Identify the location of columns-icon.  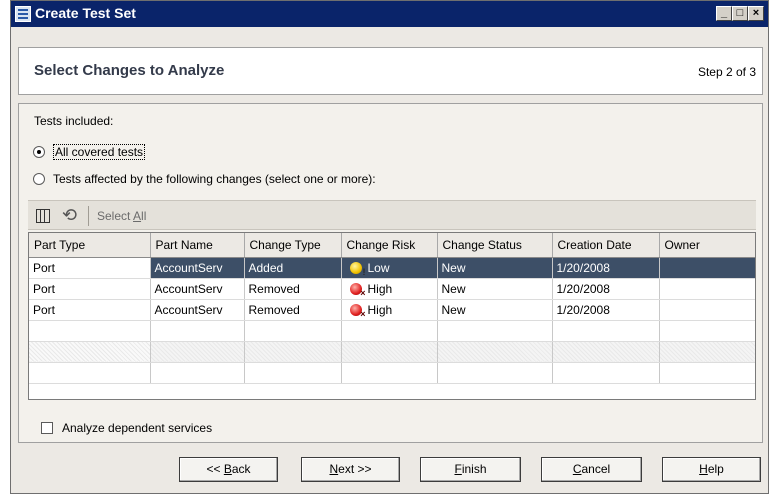
(43, 216).